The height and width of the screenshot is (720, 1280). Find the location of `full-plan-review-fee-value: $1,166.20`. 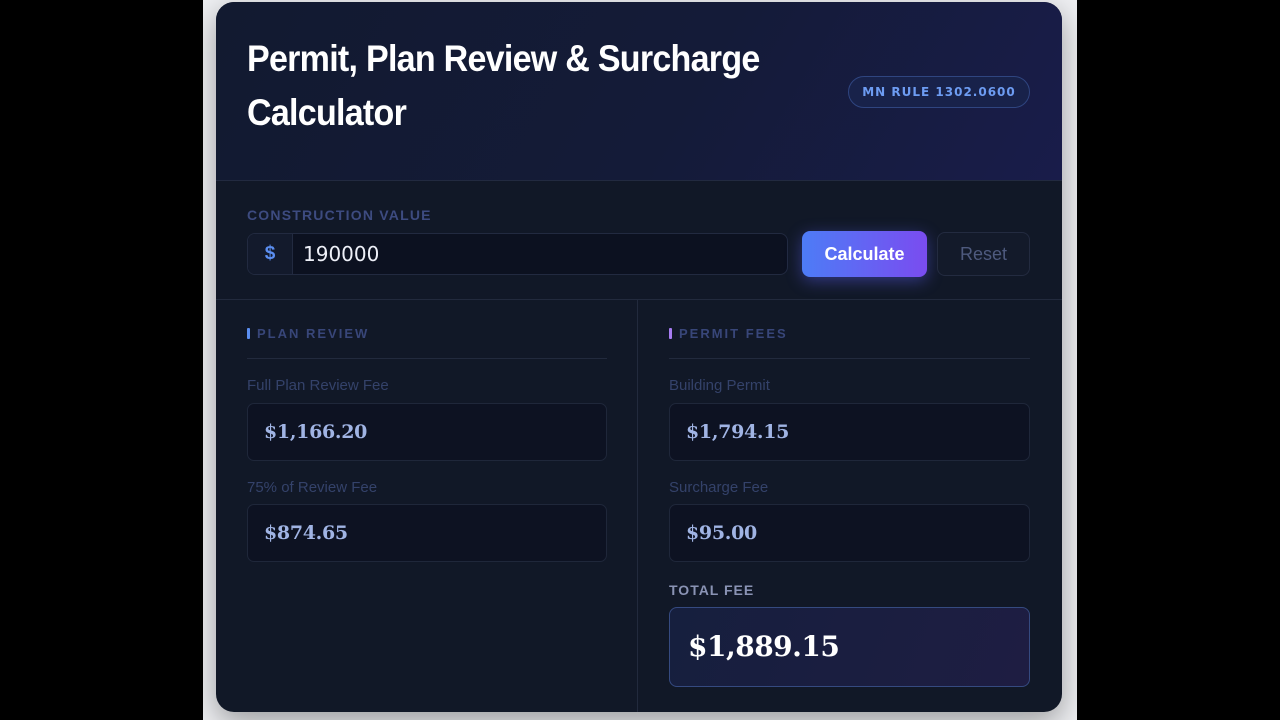

full-plan-review-fee-value: $1,166.20 is located at coordinates (316, 432).